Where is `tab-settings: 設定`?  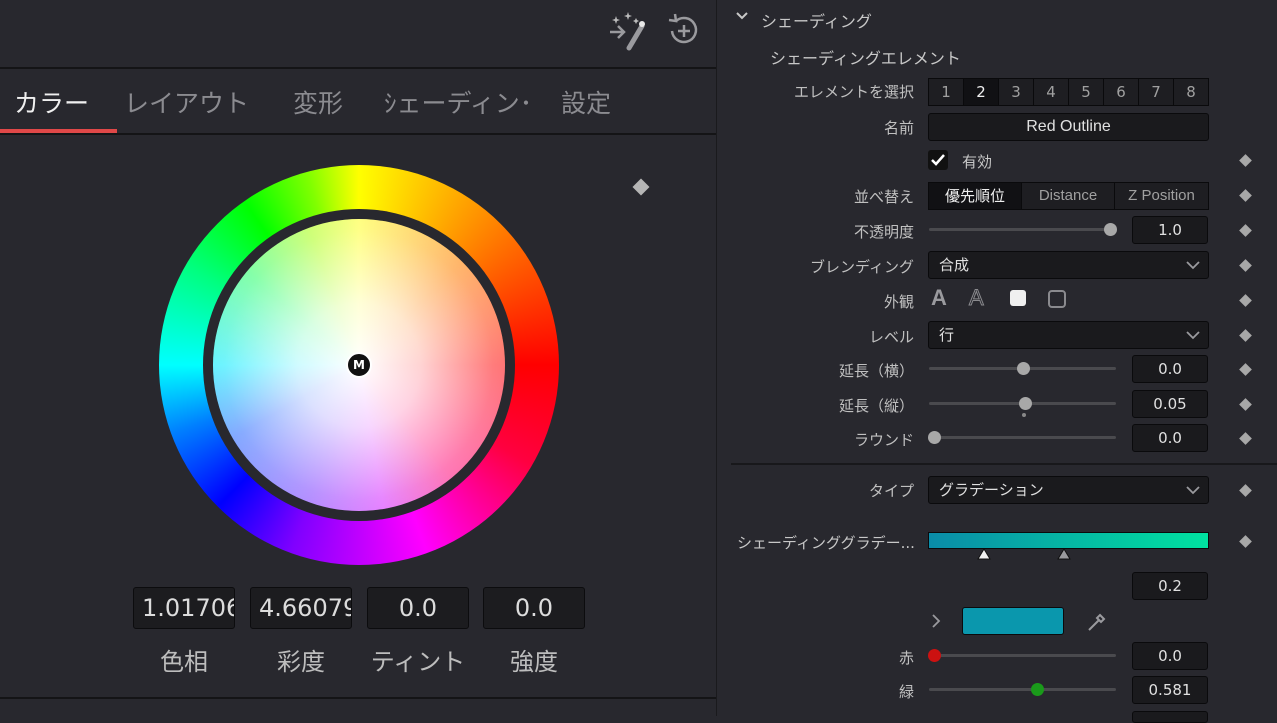
tab-settings: 設定 is located at coordinates (586, 102).